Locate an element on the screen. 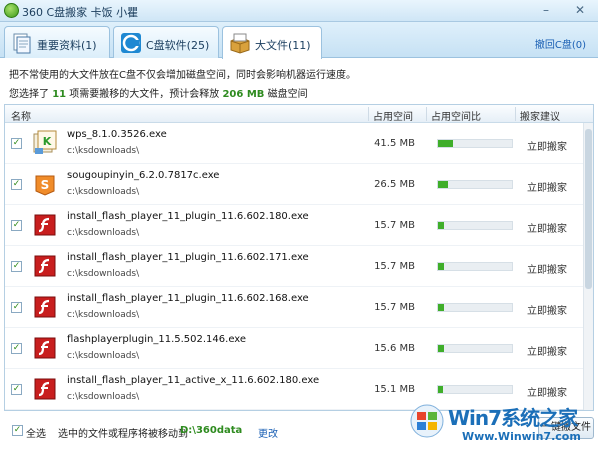 The image size is (598, 453). svg-text: S is located at coordinates (45, 185).